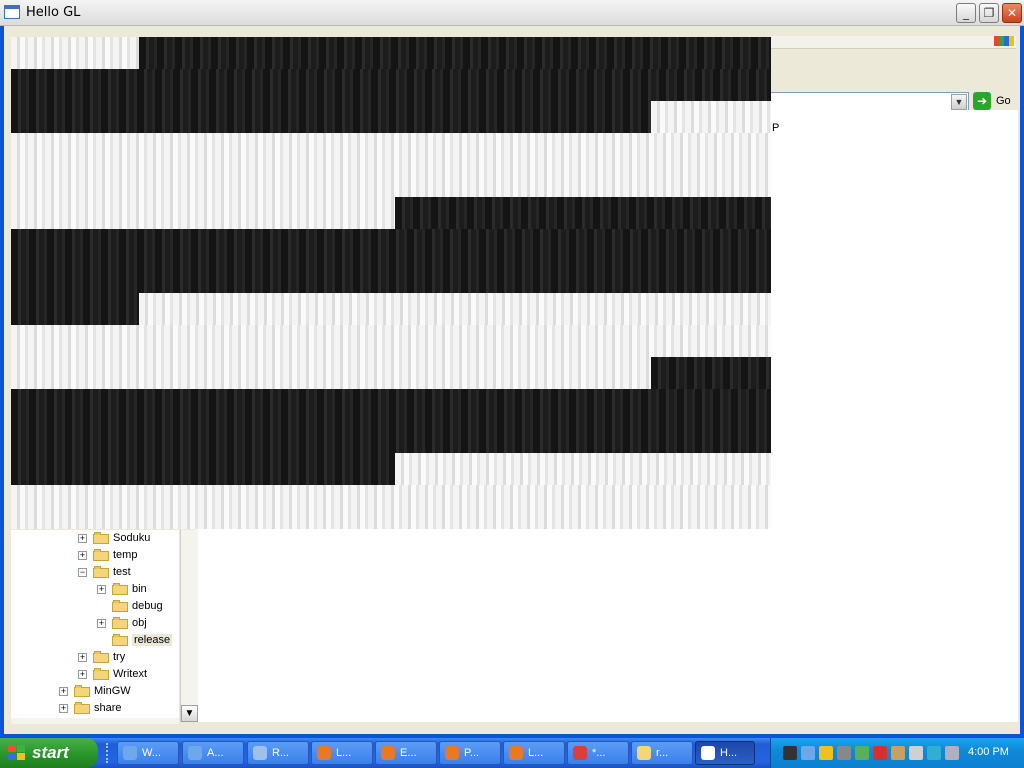  What do you see at coordinates (893, 42) in the screenshot?
I see `toolbar-strip` at bounding box center [893, 42].